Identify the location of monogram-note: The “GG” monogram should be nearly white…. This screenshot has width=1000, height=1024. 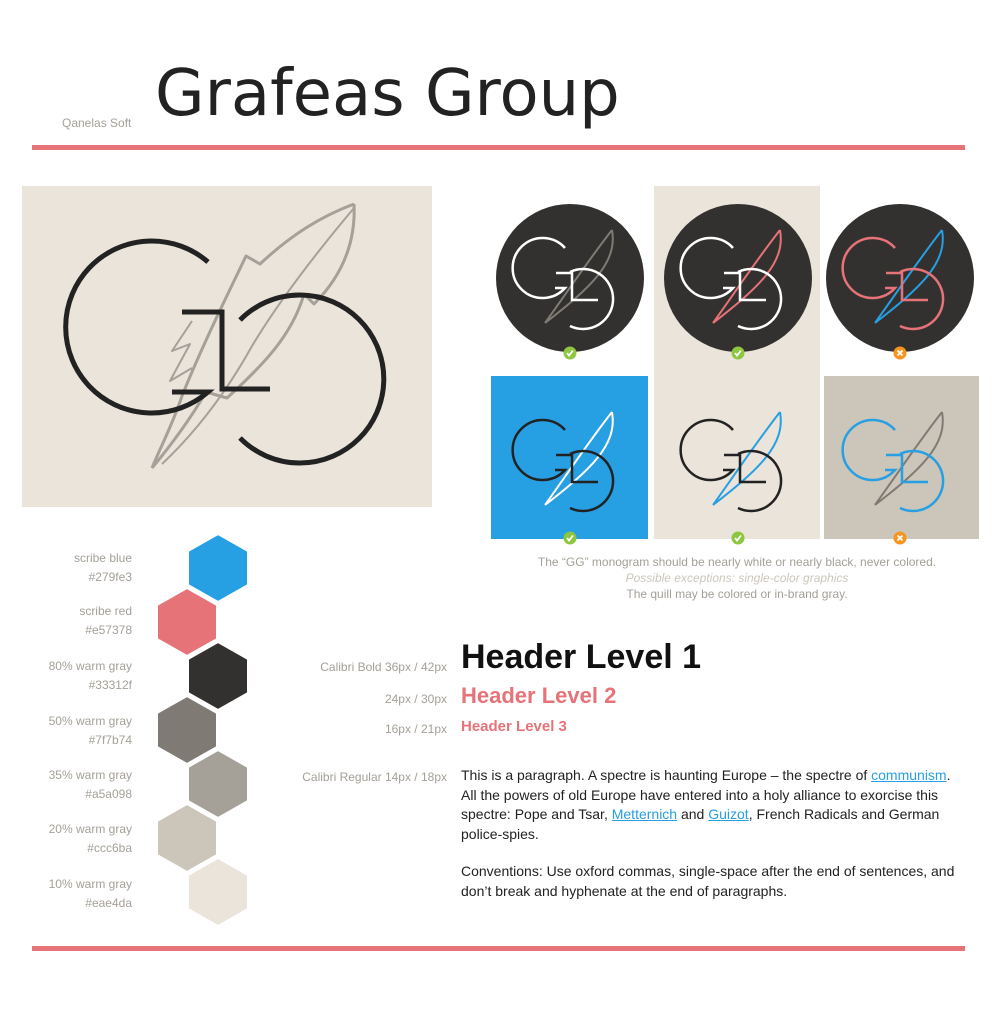
(737, 562).